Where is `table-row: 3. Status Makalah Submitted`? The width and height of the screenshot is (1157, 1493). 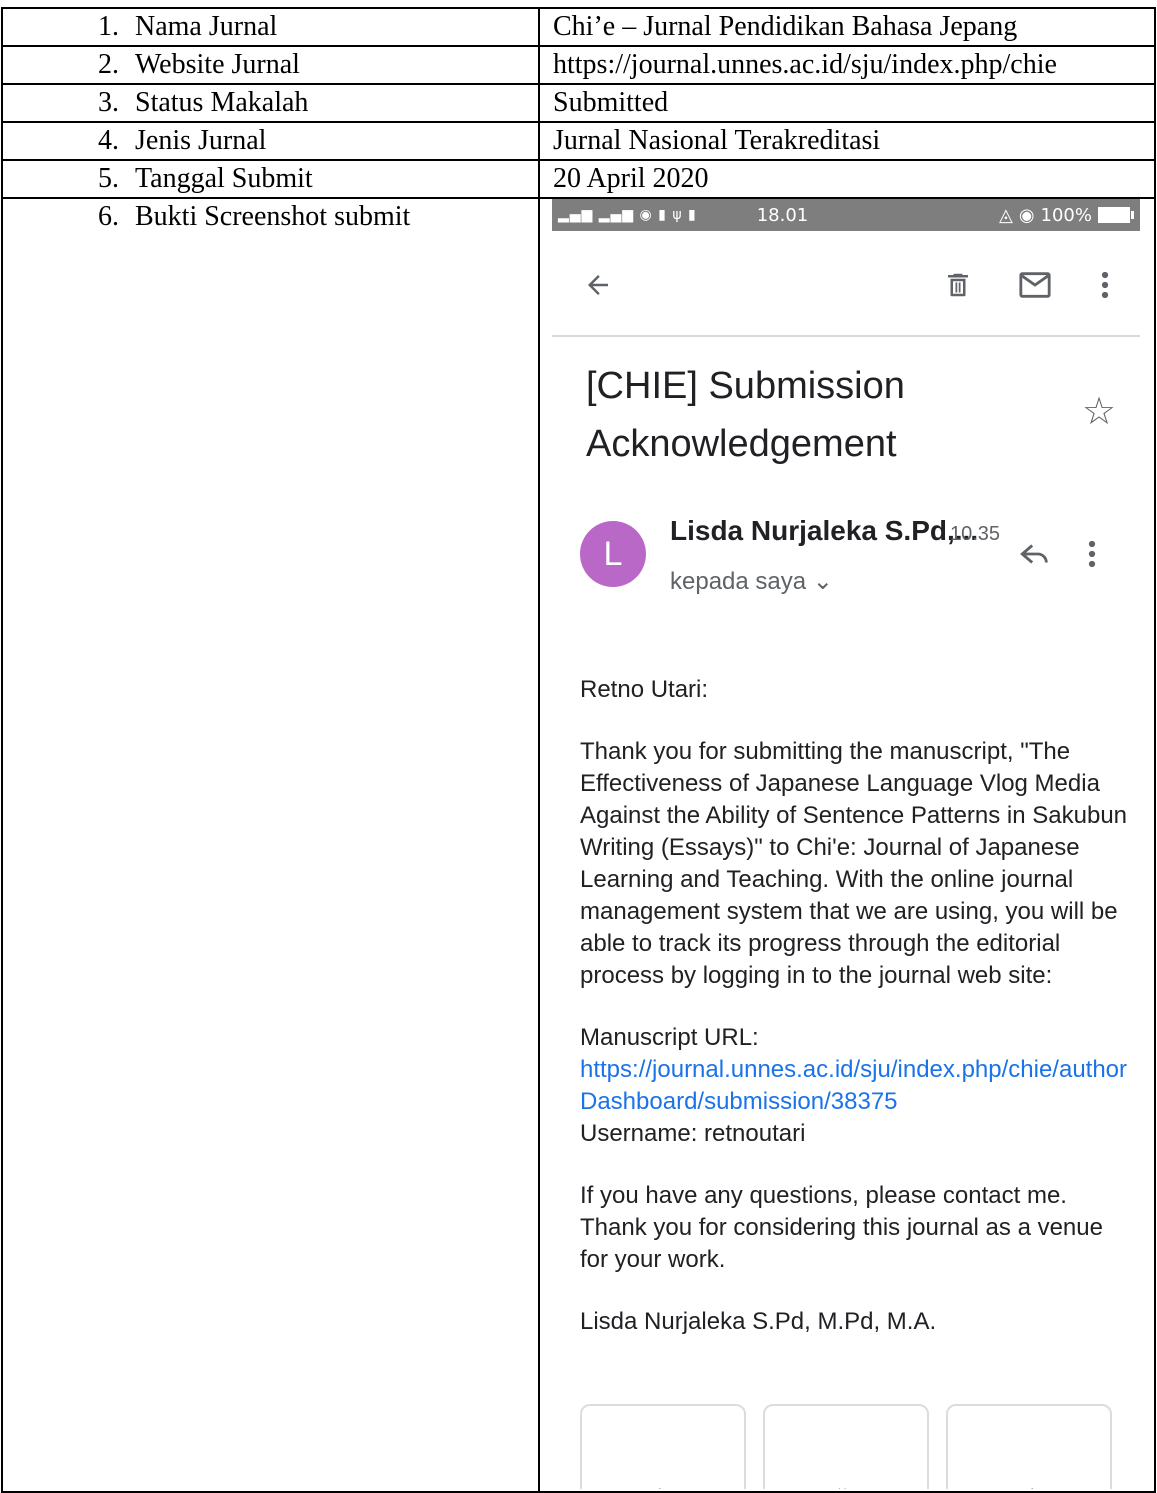 table-row: 3. Status Makalah Submitted is located at coordinates (578, 103).